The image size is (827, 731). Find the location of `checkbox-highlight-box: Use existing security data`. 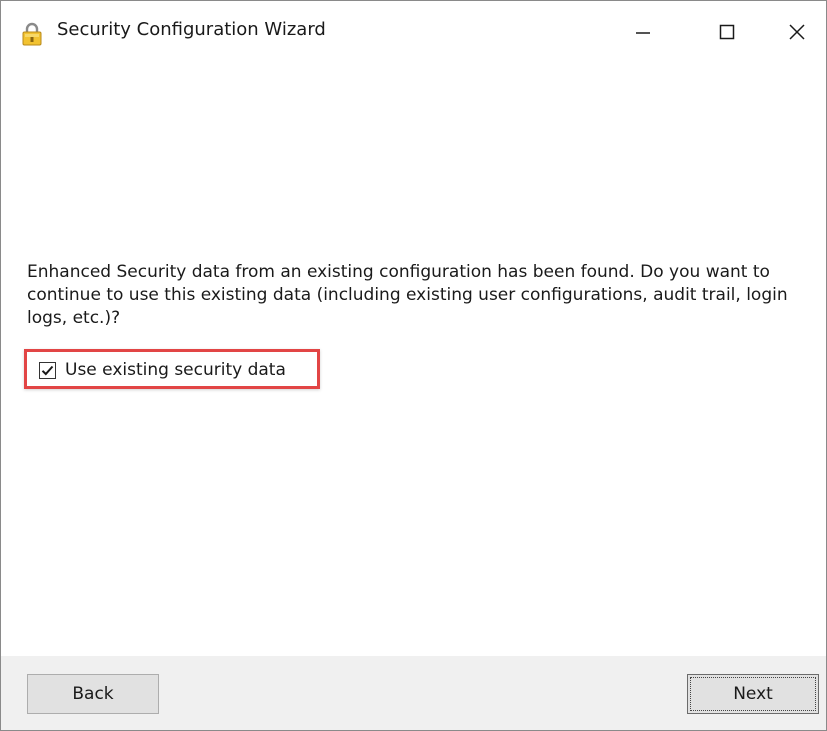

checkbox-highlight-box: Use existing security data is located at coordinates (172, 369).